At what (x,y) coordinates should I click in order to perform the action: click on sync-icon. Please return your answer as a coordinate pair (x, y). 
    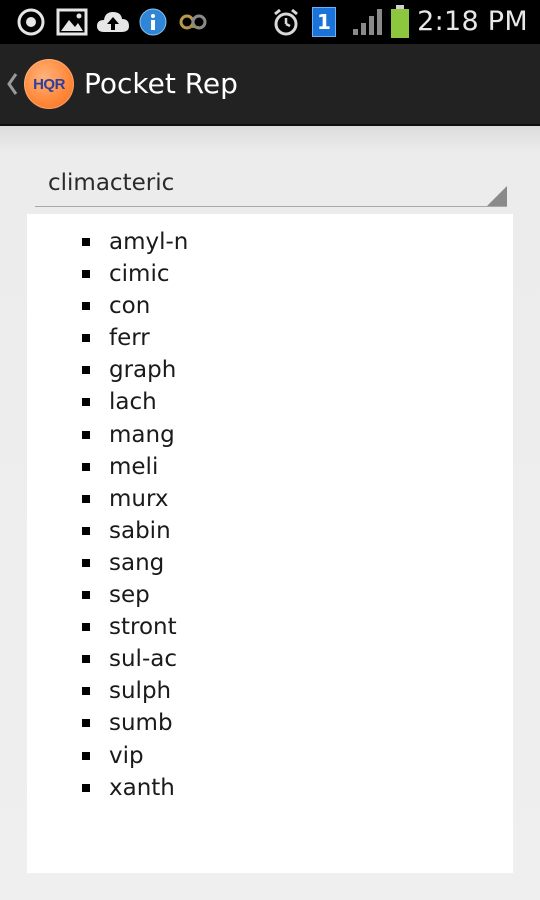
    Looking at the image, I should click on (31, 22).